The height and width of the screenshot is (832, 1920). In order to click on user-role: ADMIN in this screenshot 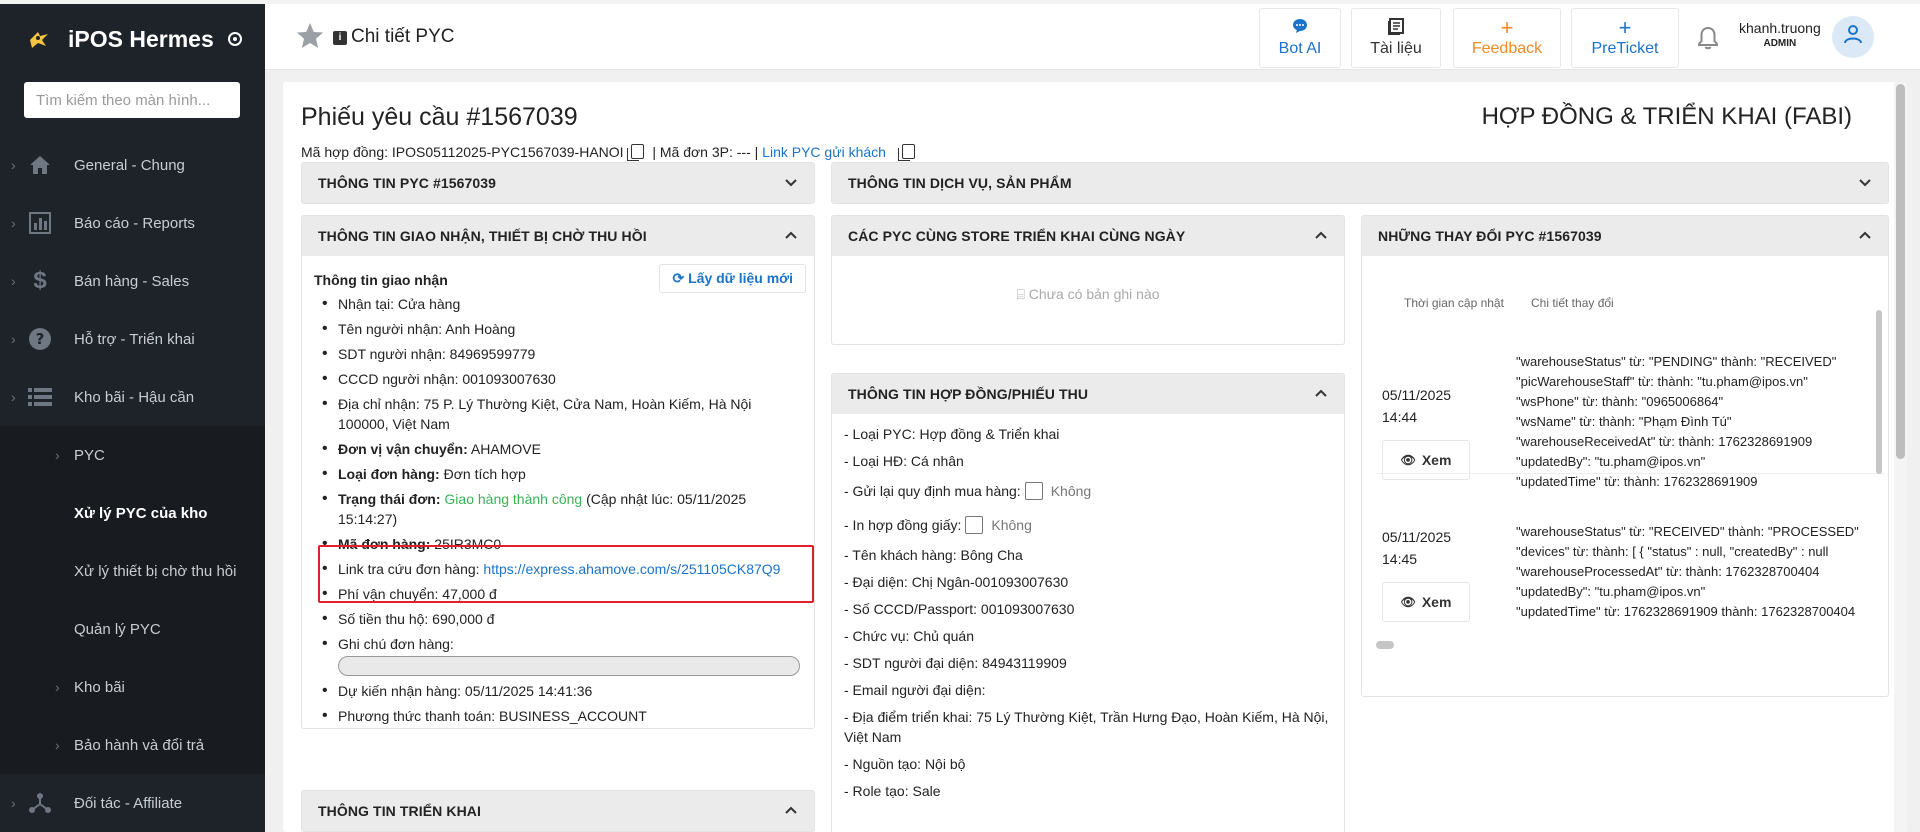, I will do `click(1780, 43)`.